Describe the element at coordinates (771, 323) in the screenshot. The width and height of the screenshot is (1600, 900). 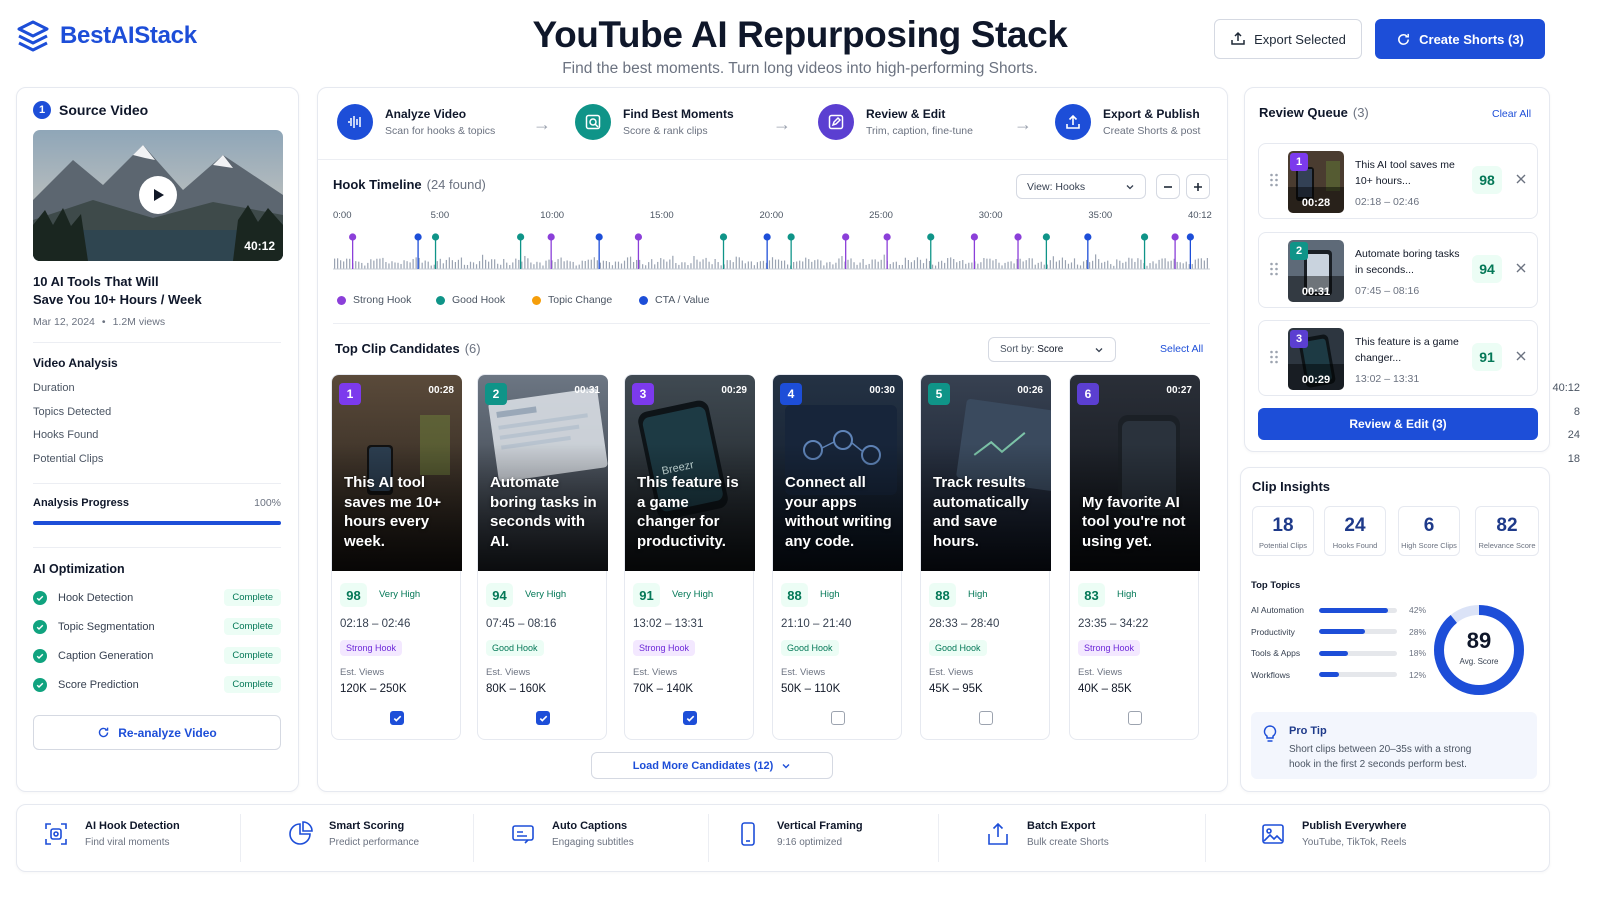
I see `divider` at that location.